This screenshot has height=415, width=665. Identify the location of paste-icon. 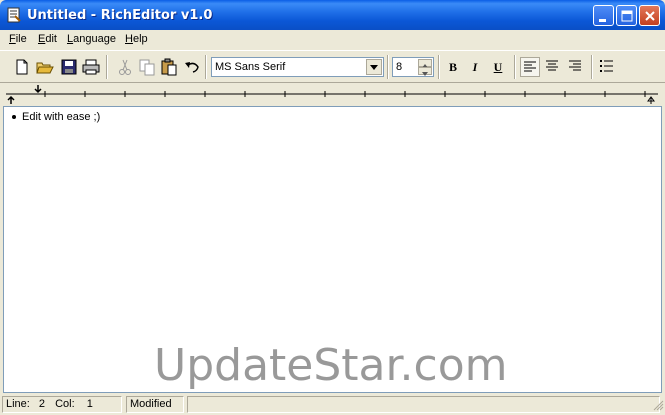
(169, 67).